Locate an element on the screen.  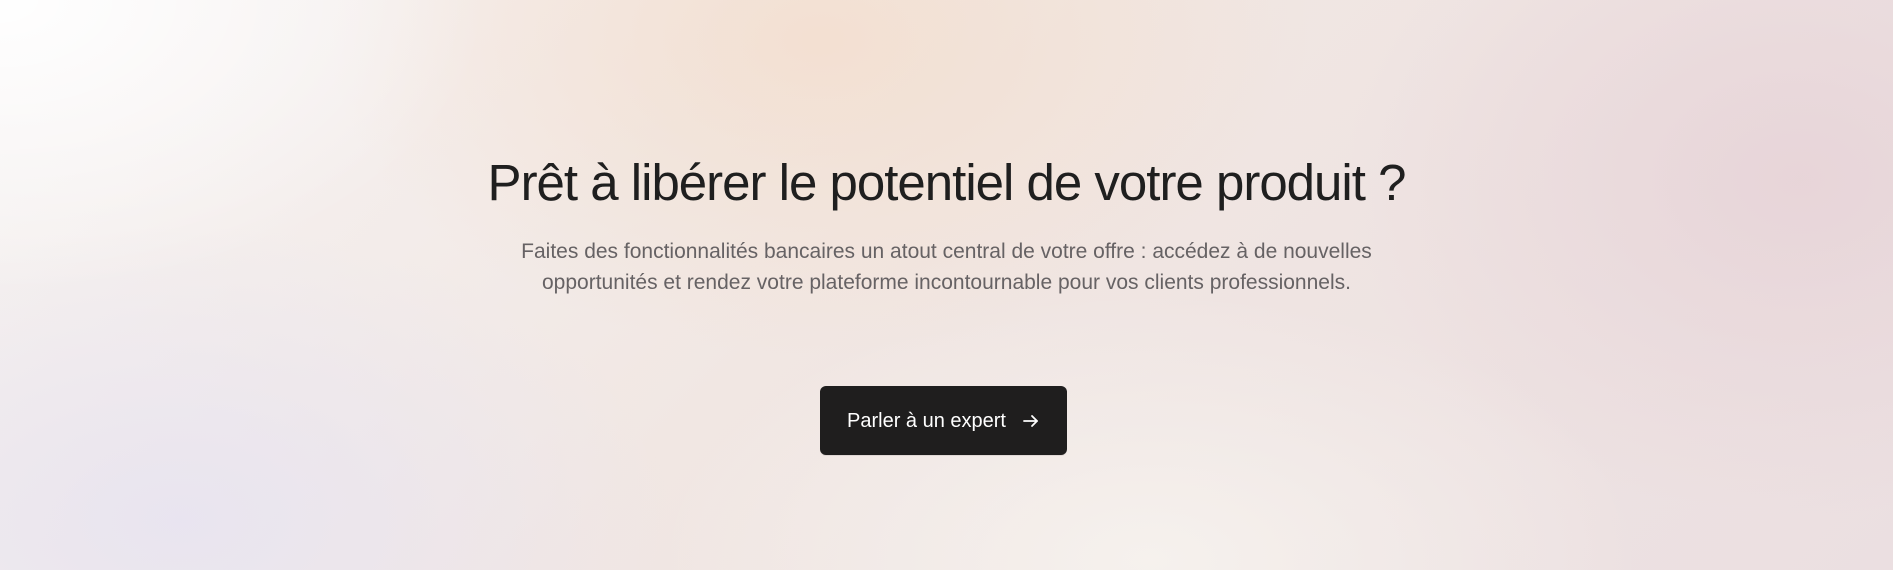
talk-to-expert-label: Parler à un expert is located at coordinates (926, 420).